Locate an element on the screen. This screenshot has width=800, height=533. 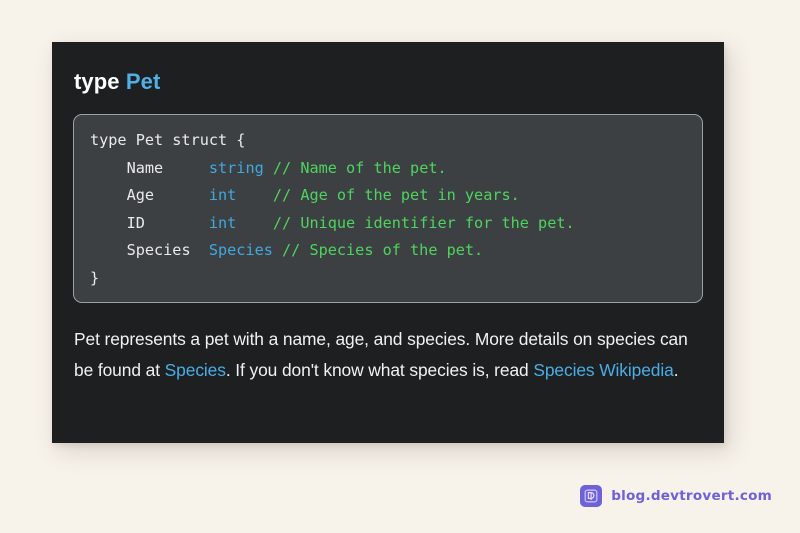
code-line-5-indent is located at coordinates (108, 250).